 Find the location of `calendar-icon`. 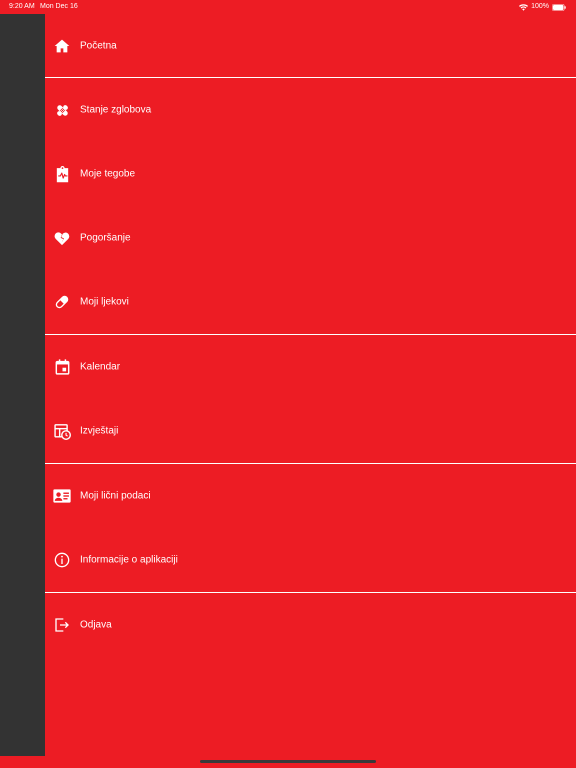

calendar-icon is located at coordinates (62, 367).